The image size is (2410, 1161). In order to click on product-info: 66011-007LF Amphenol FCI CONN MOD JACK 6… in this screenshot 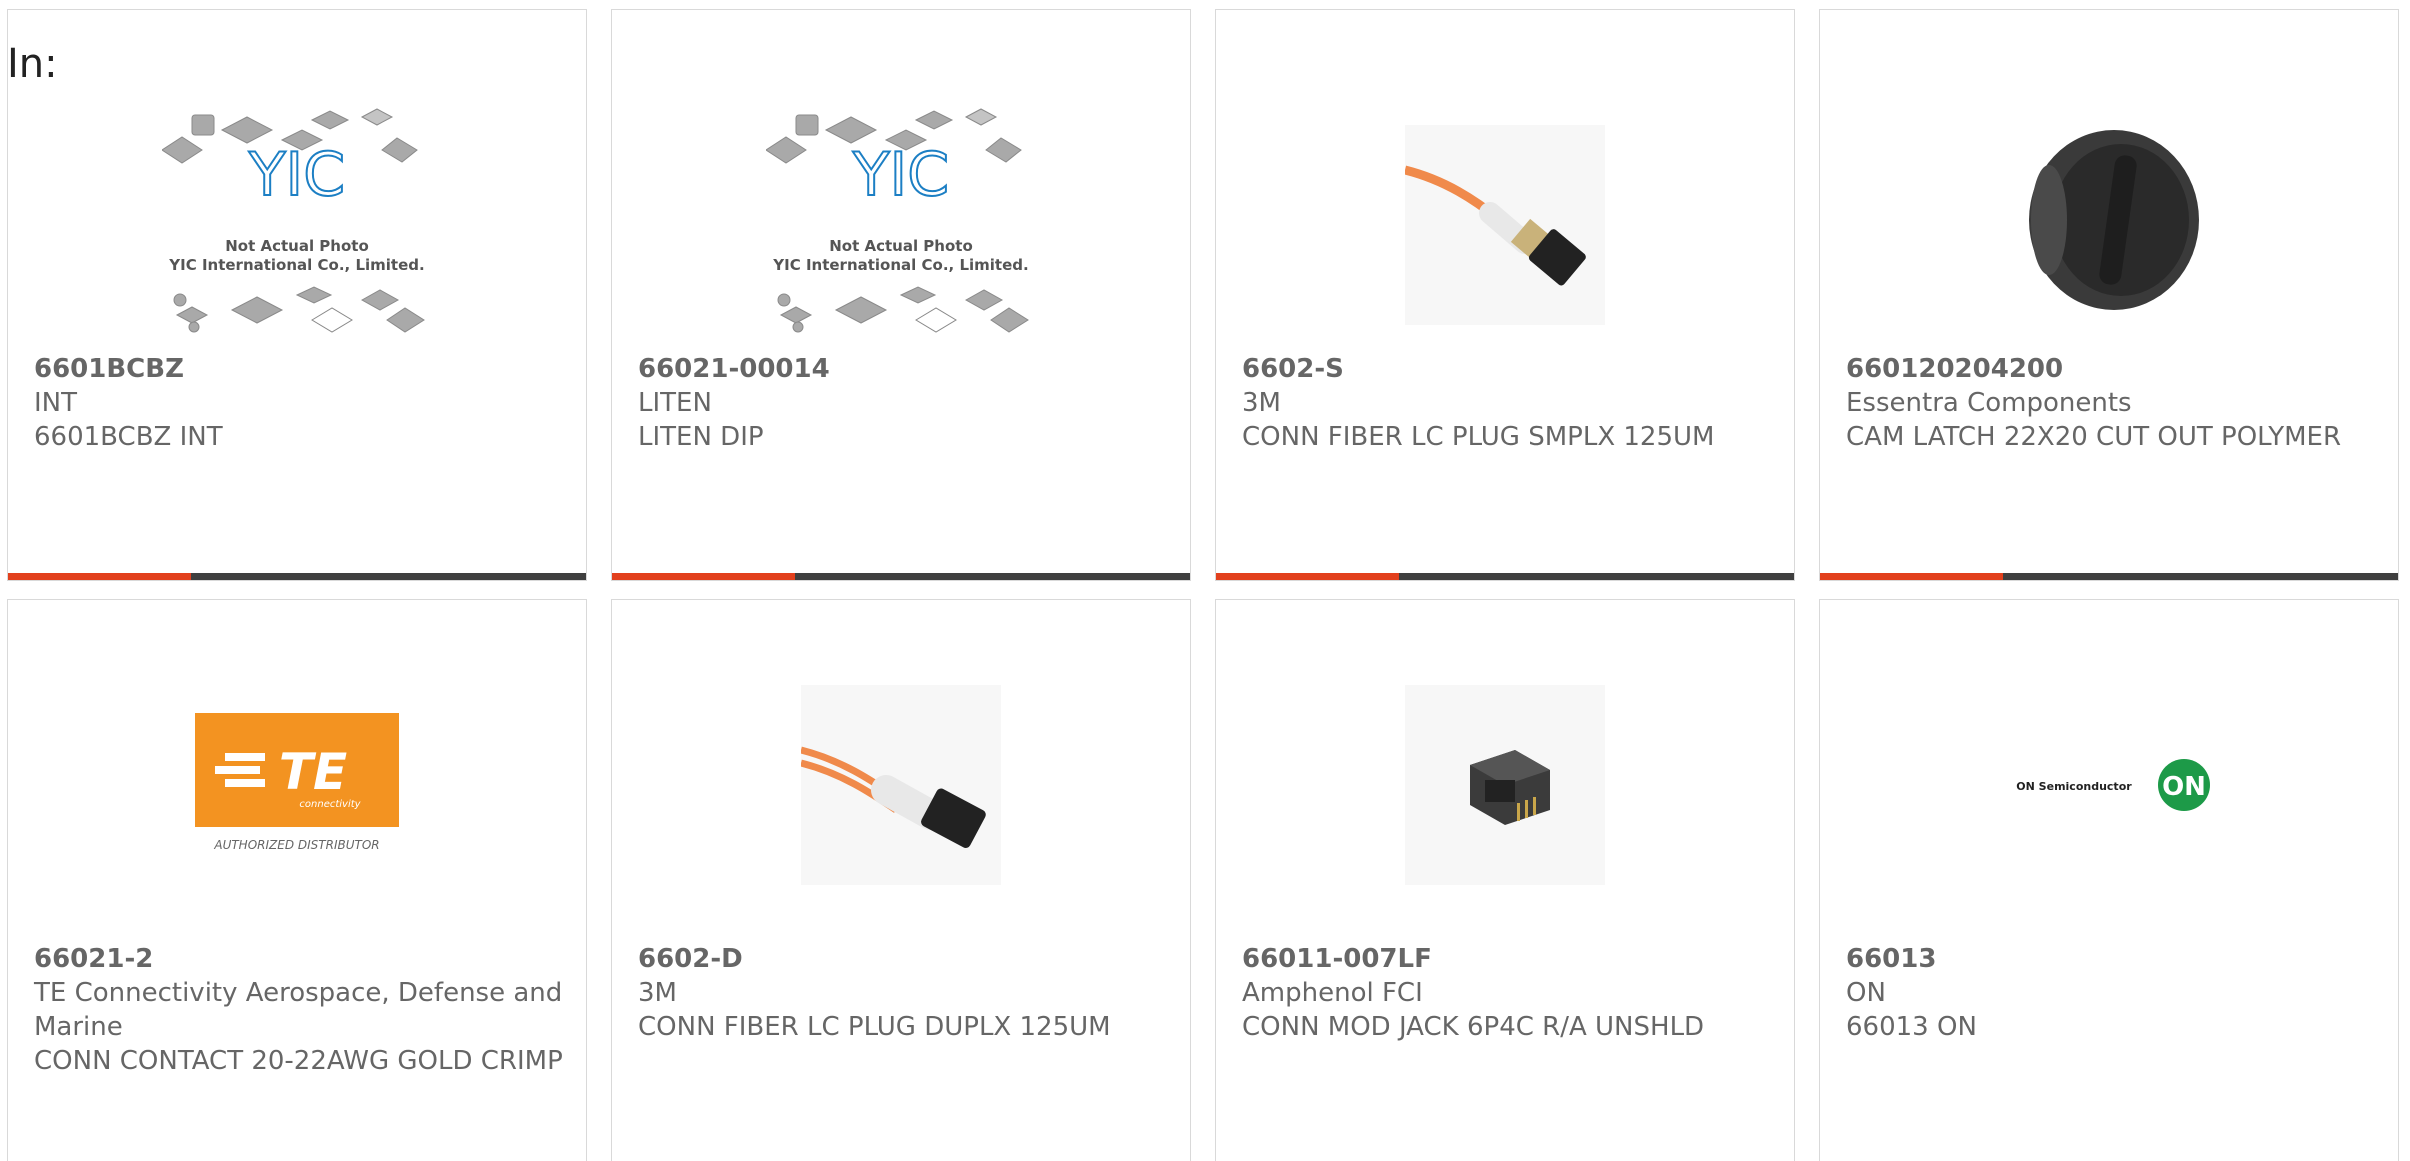, I will do `click(1507, 993)`.